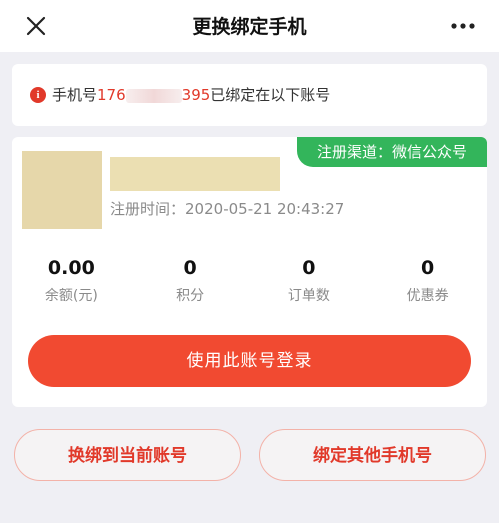 Image resolution: width=499 pixels, height=523 pixels. Describe the element at coordinates (249, 361) in the screenshot. I see `login-with-account-button: 使用此账号登录` at that location.